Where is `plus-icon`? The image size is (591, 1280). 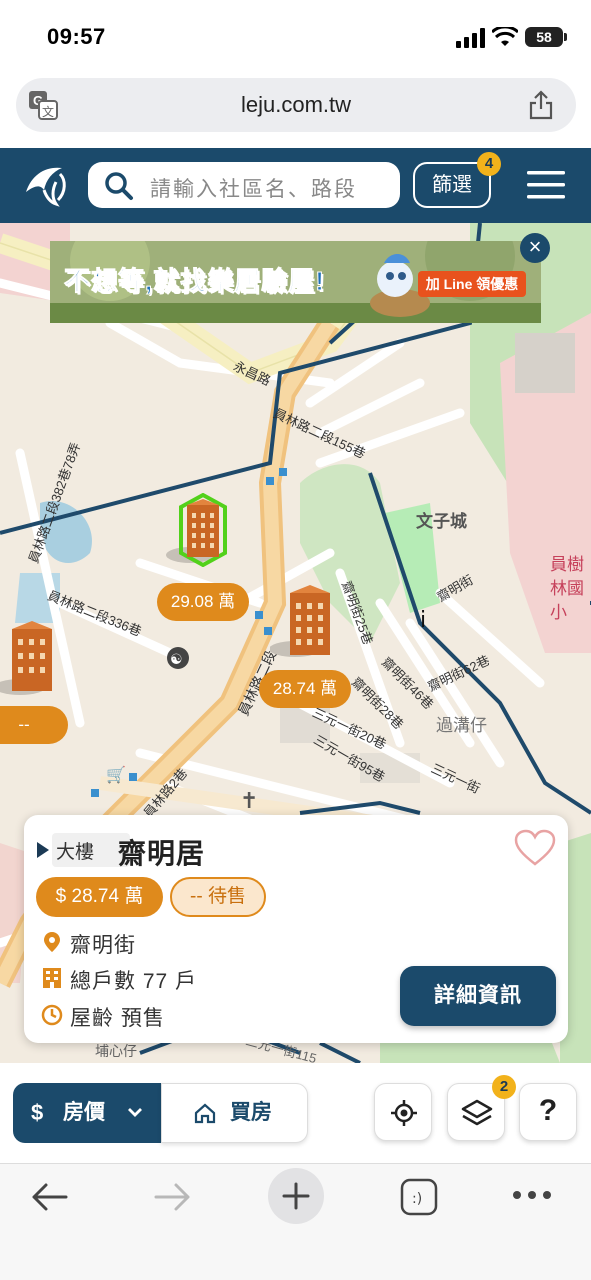 plus-icon is located at coordinates (296, 1196).